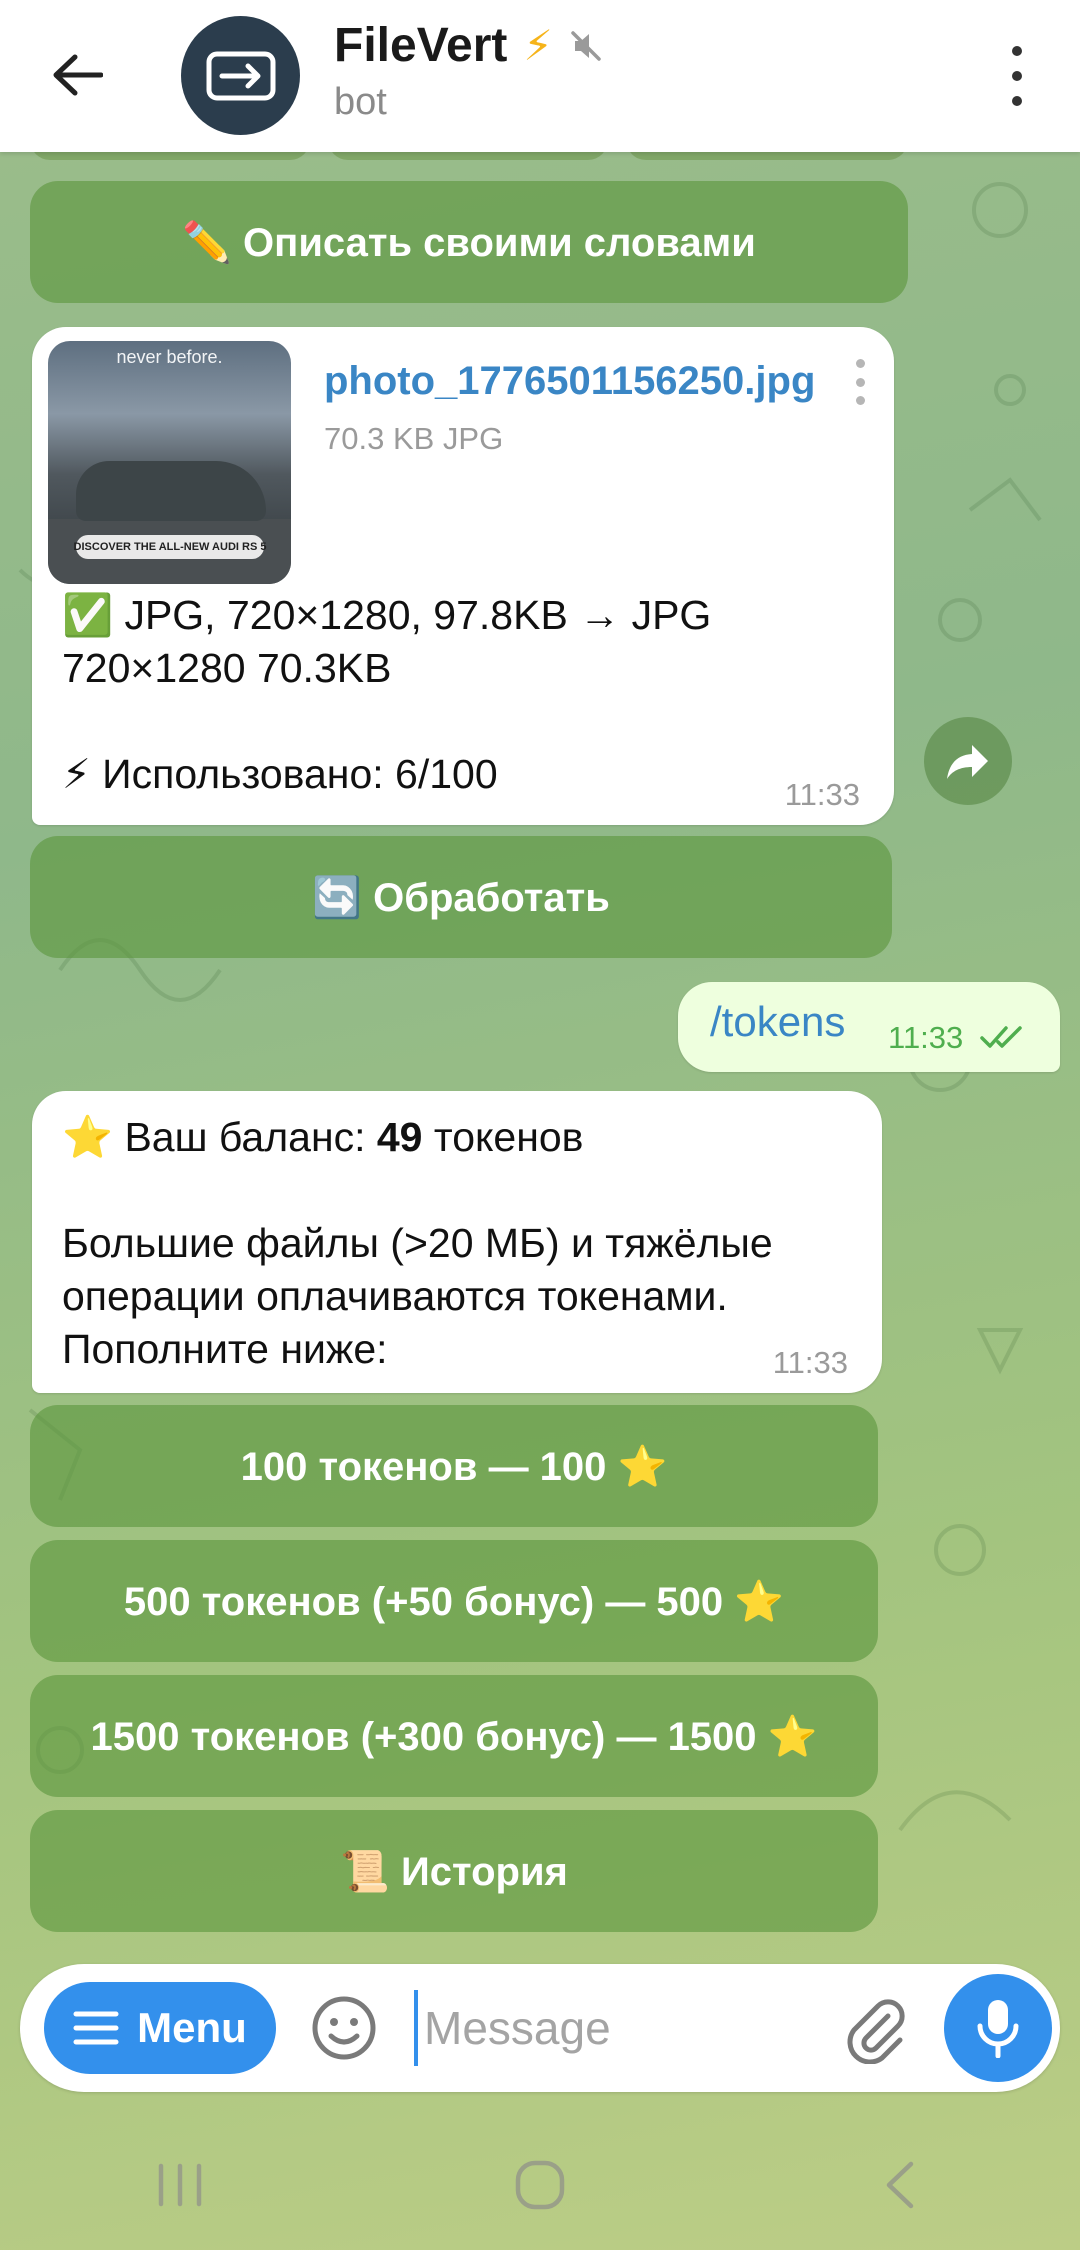 This screenshot has width=1080, height=2250. I want to click on history-button: 📜 История, so click(454, 1871).